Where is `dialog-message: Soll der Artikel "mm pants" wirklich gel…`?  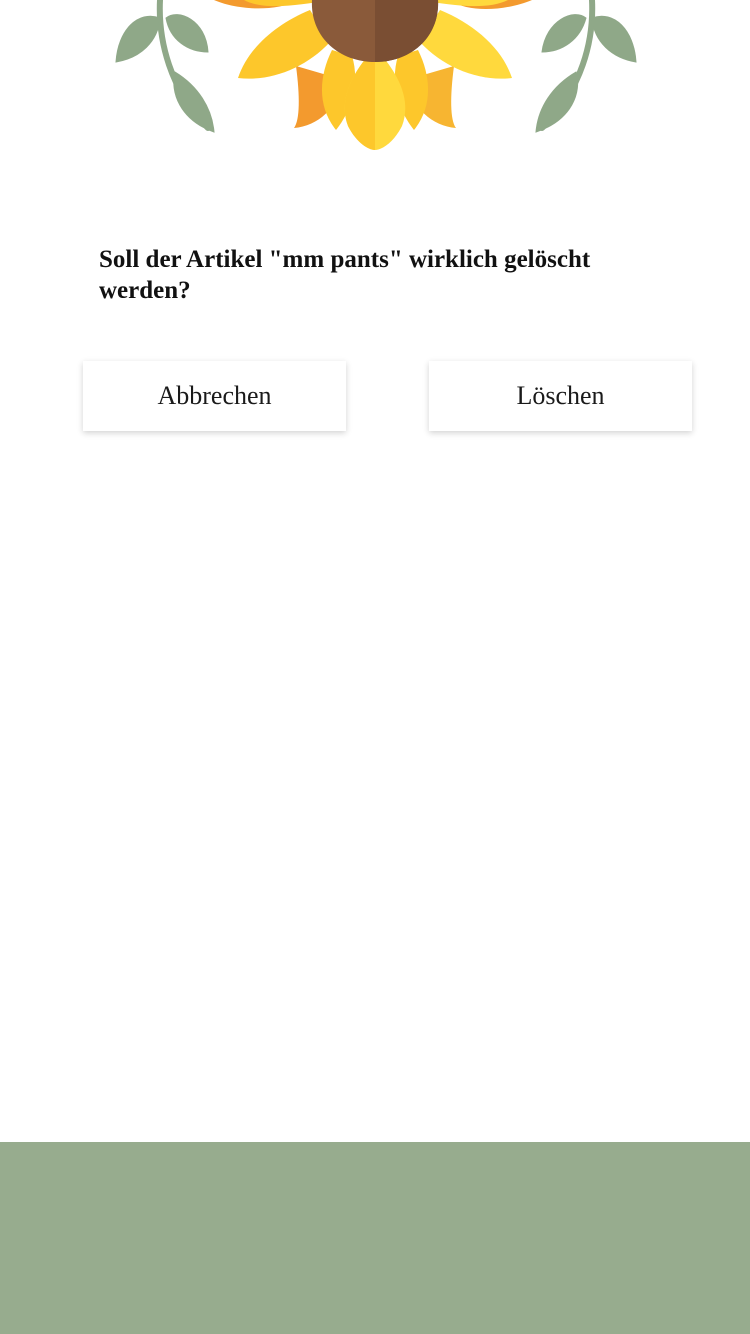
dialog-message: Soll der Artikel "mm pants" wirklich gel… is located at coordinates (345, 275).